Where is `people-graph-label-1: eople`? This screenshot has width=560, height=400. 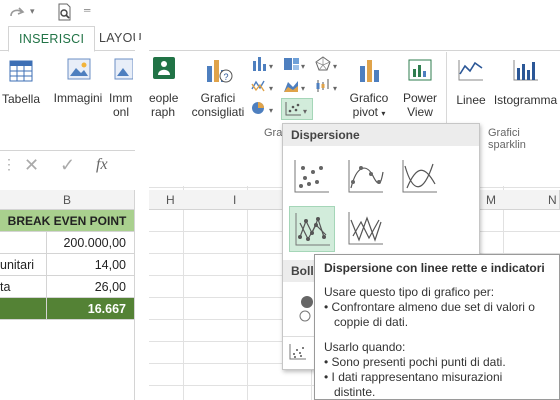
people-graph-label-1: eople is located at coordinates (164, 98).